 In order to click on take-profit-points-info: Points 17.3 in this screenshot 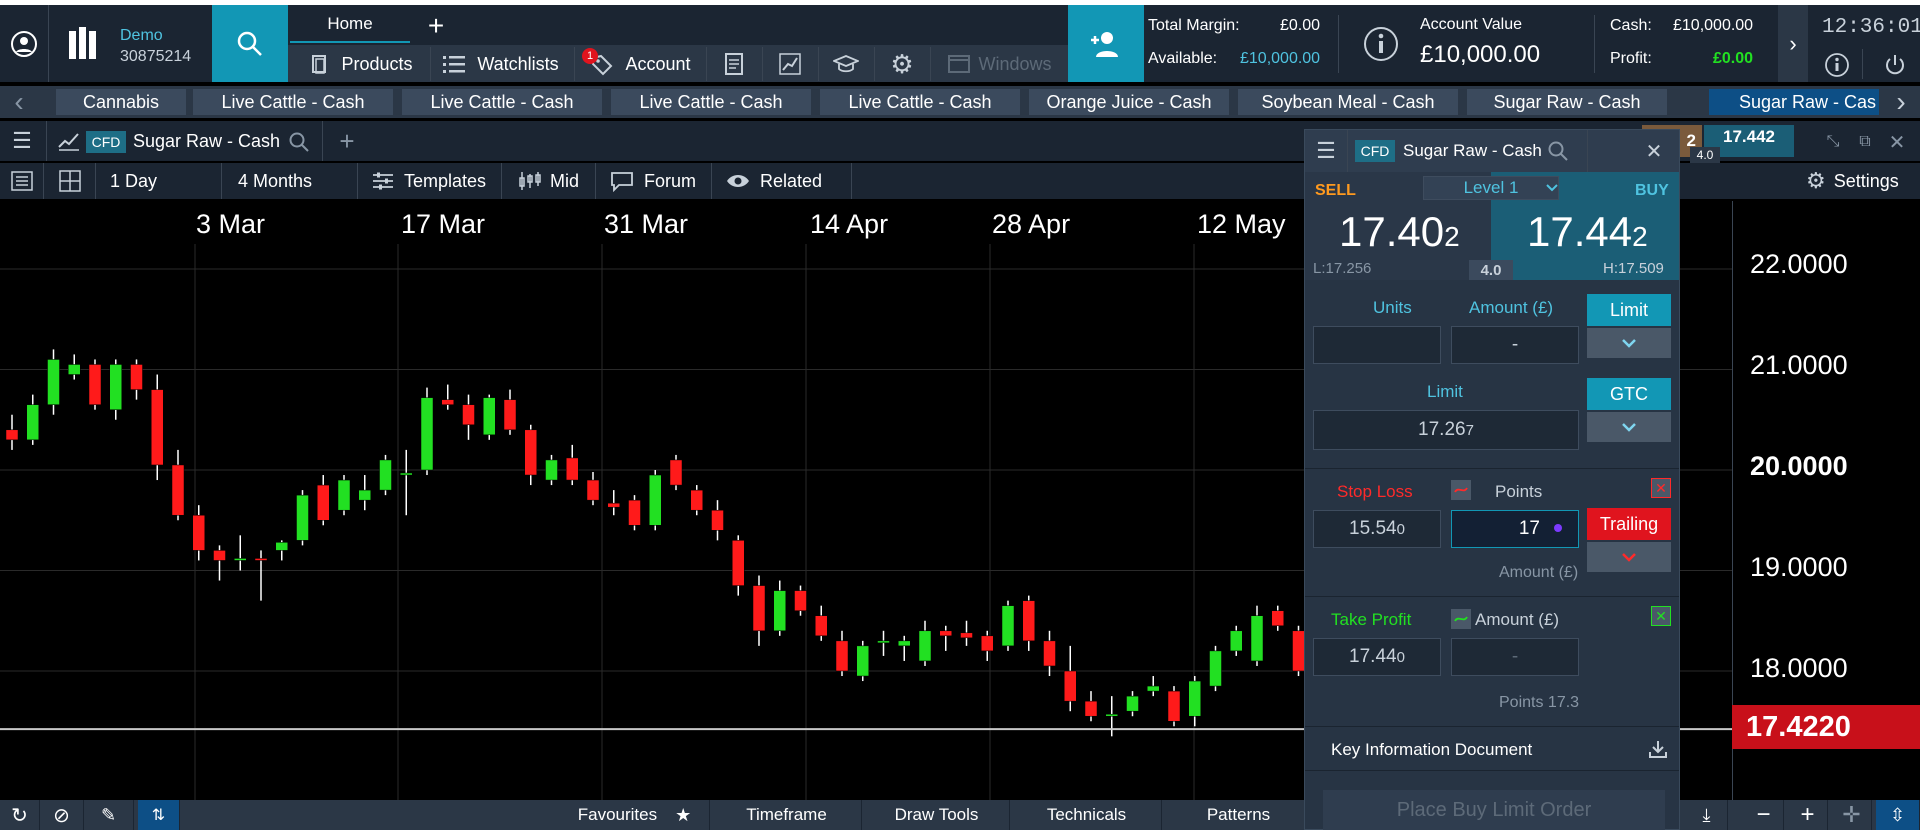, I will do `click(1539, 702)`.